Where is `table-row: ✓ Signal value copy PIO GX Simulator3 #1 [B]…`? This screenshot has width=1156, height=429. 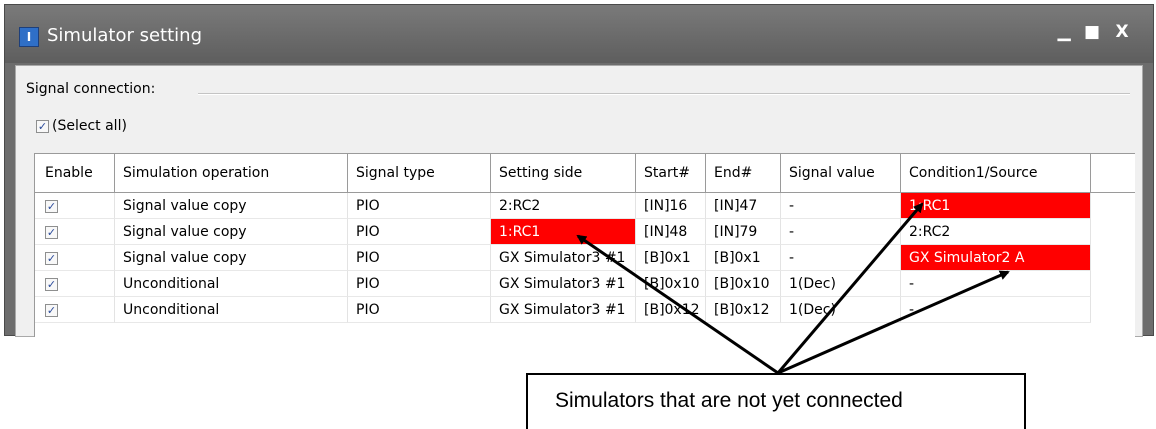
table-row: ✓ Signal value copy PIO GX Simulator3 #1 [B]… is located at coordinates (585, 258).